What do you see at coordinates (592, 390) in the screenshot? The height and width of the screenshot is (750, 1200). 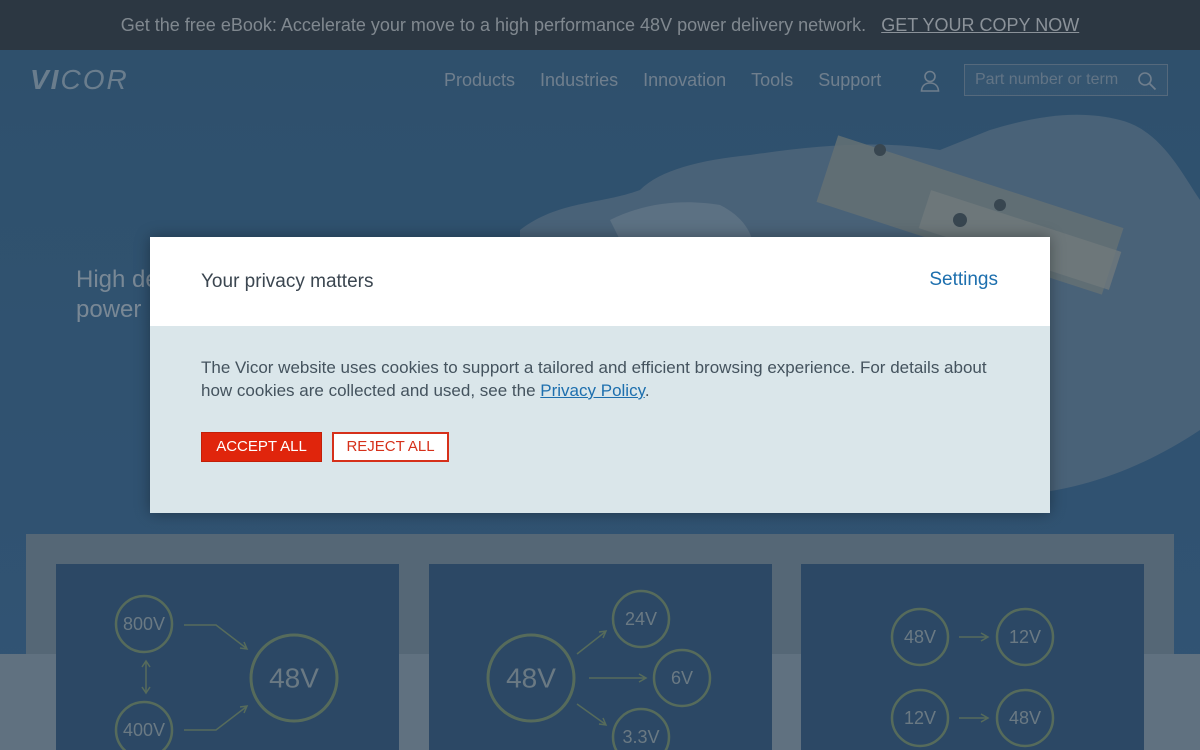 I see `privacy-policy-link: Privacy Policy` at bounding box center [592, 390].